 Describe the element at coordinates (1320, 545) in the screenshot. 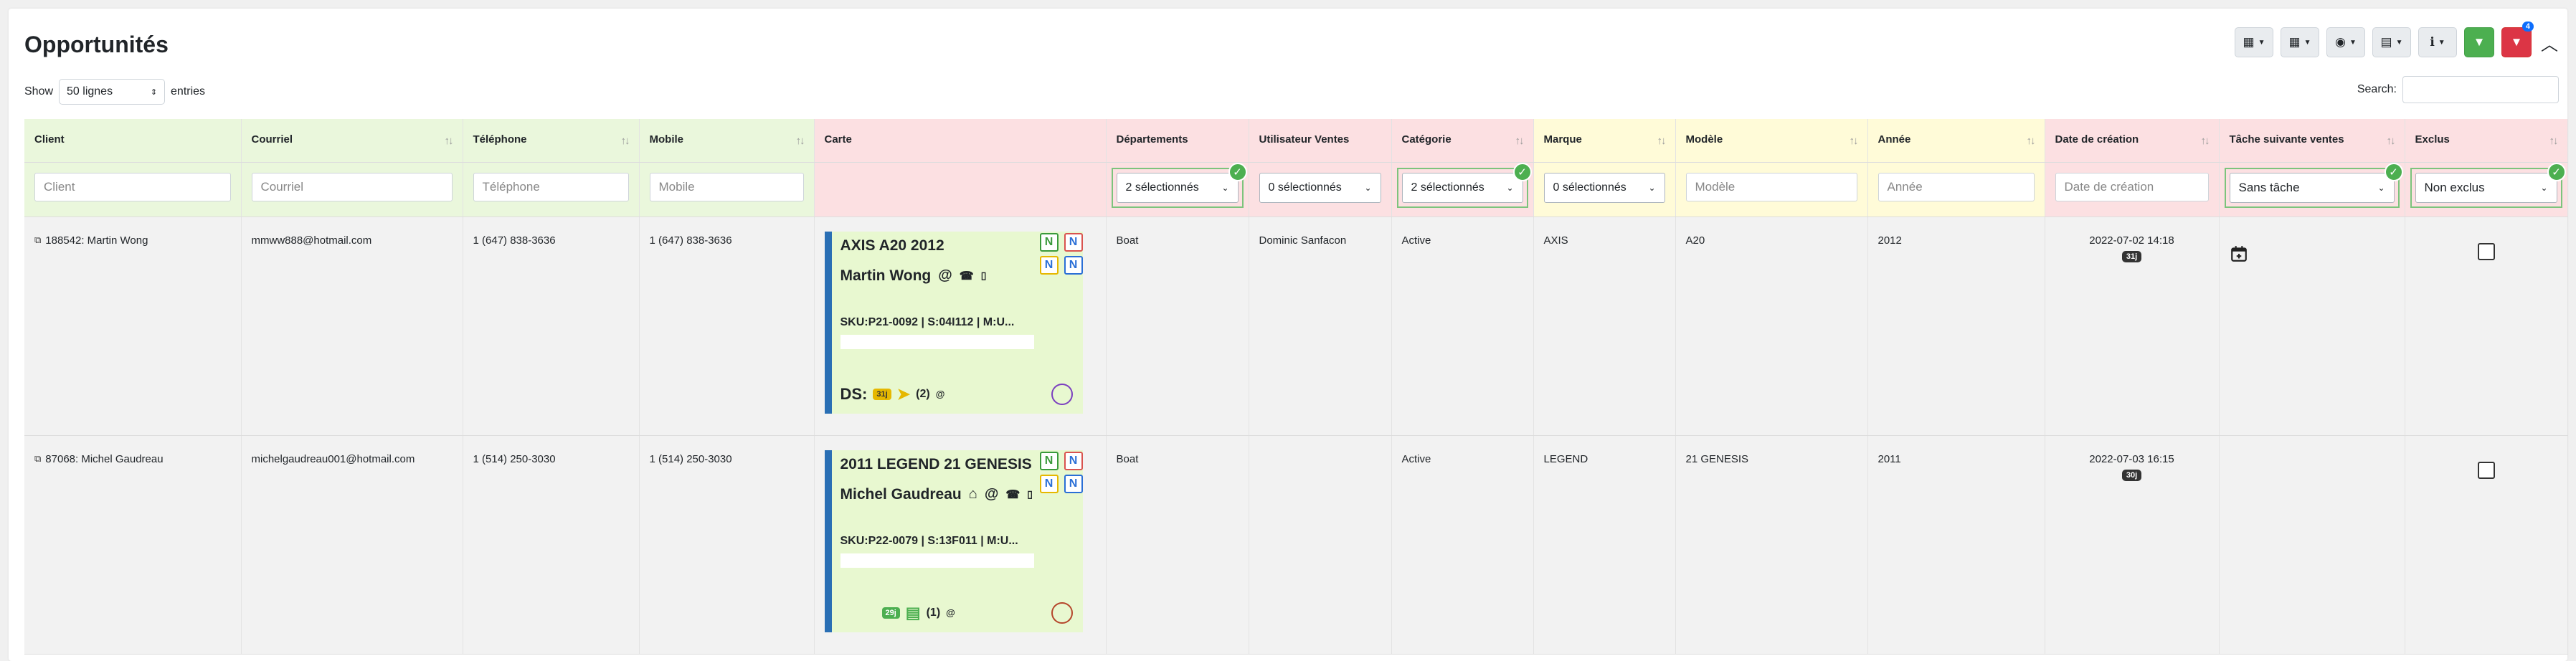

I see `utilisateur-cell` at that location.